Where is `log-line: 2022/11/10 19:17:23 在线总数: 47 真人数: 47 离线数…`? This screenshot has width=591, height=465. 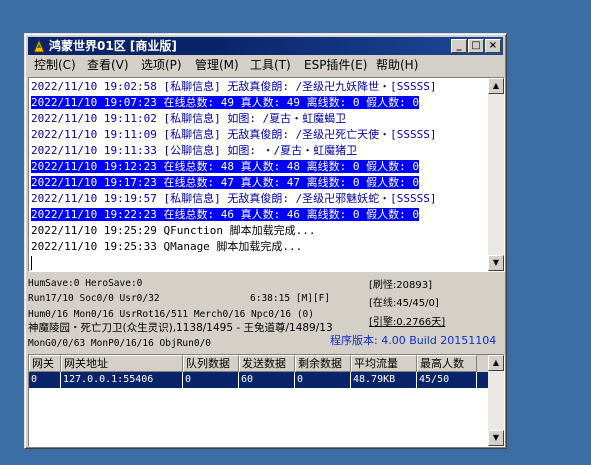 log-line: 2022/11/10 19:17:23 在线总数: 47 真人数: 47 离线数… is located at coordinates (225, 182).